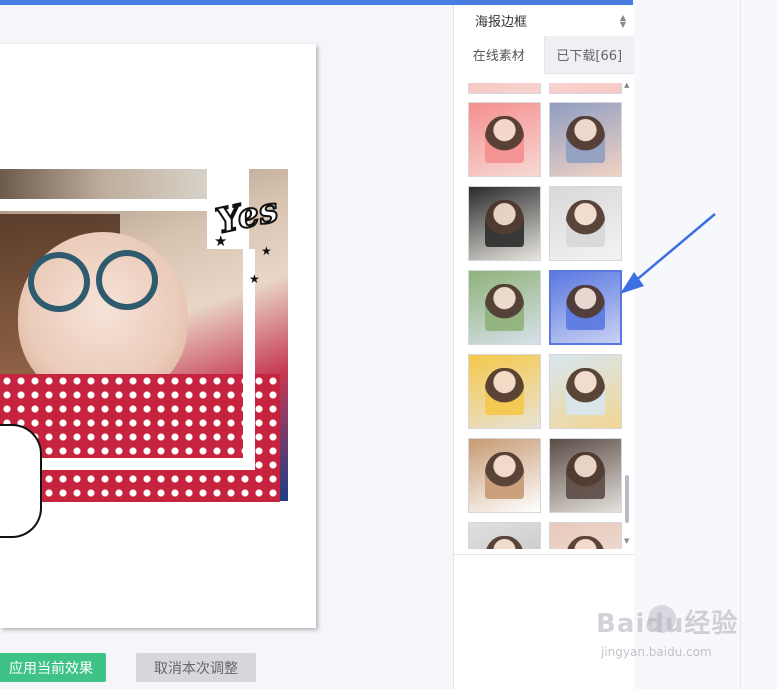 The height and width of the screenshot is (689, 777). I want to click on thumbnail-heart-hat-girl, so click(504, 475).